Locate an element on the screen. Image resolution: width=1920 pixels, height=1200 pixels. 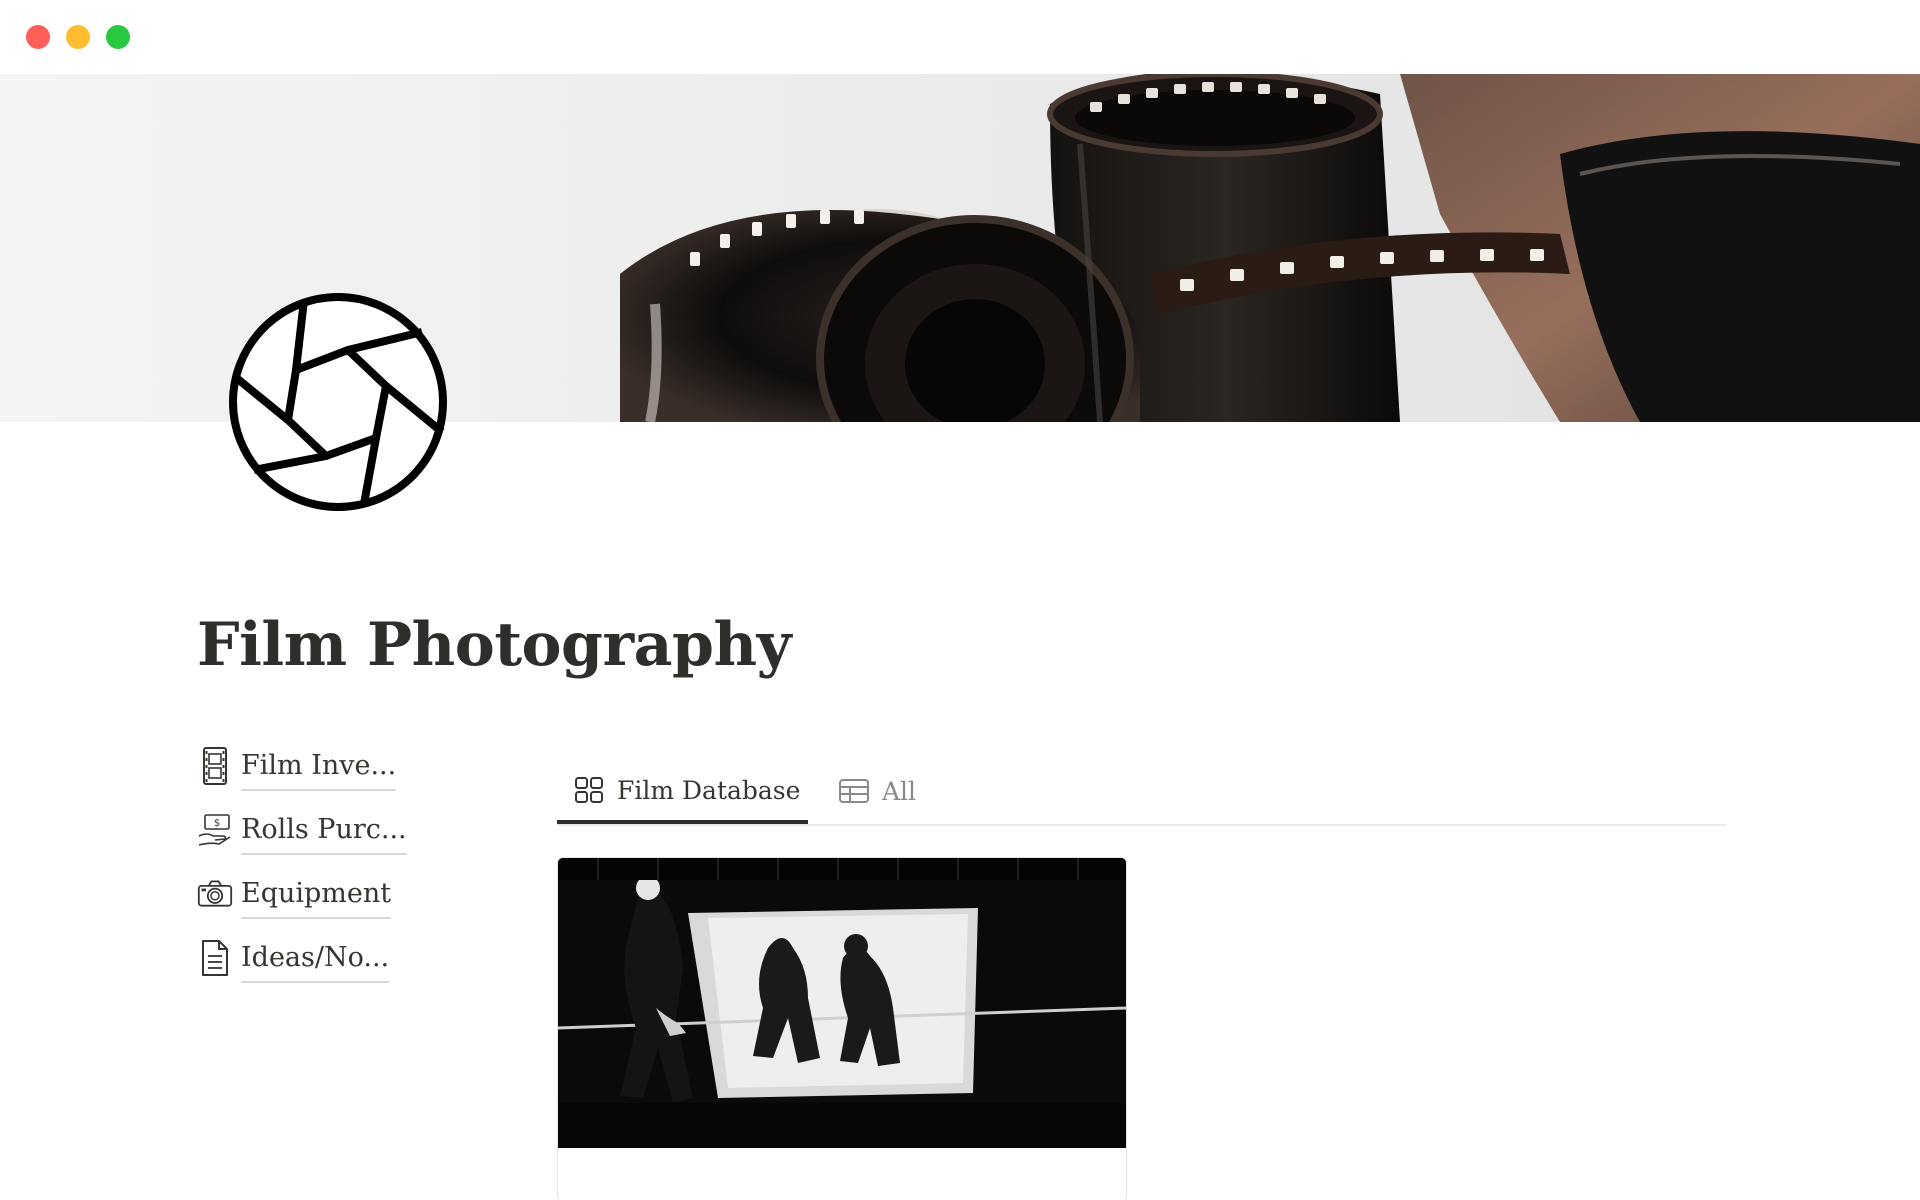
link-equipment: Equipment is located at coordinates (317, 904).